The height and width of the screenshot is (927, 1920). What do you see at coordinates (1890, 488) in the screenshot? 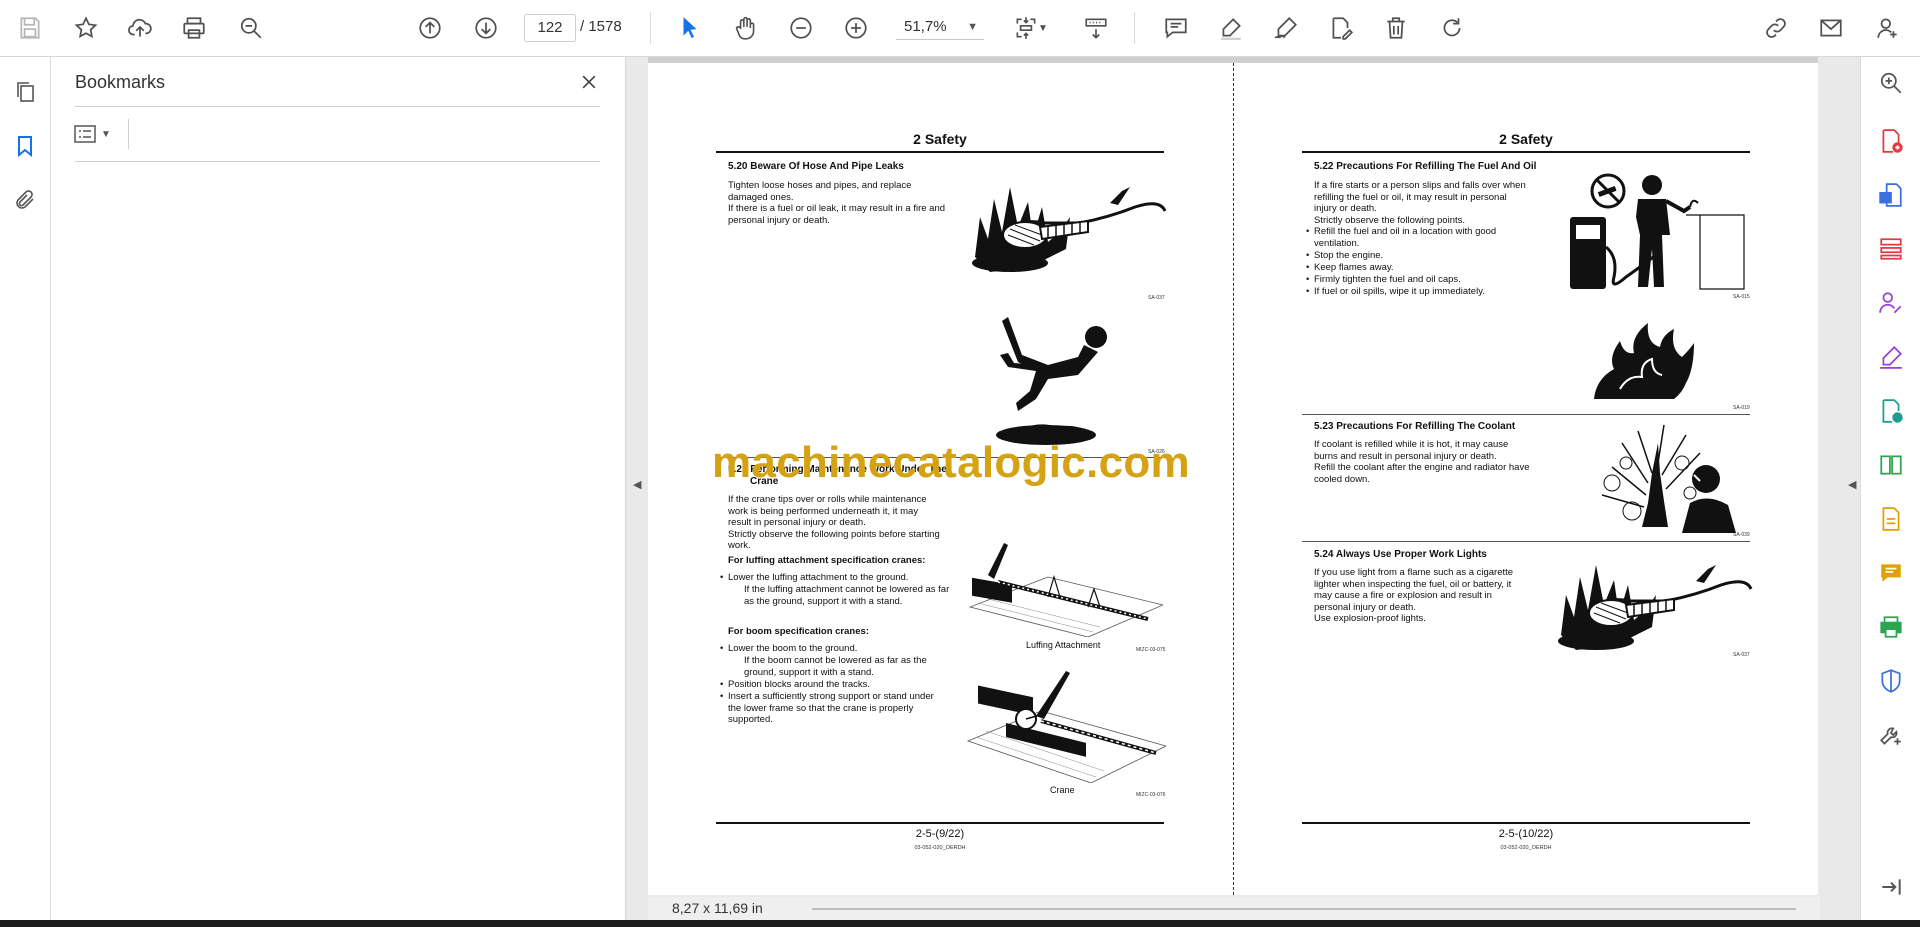
I see `right-tools-rail` at bounding box center [1890, 488].